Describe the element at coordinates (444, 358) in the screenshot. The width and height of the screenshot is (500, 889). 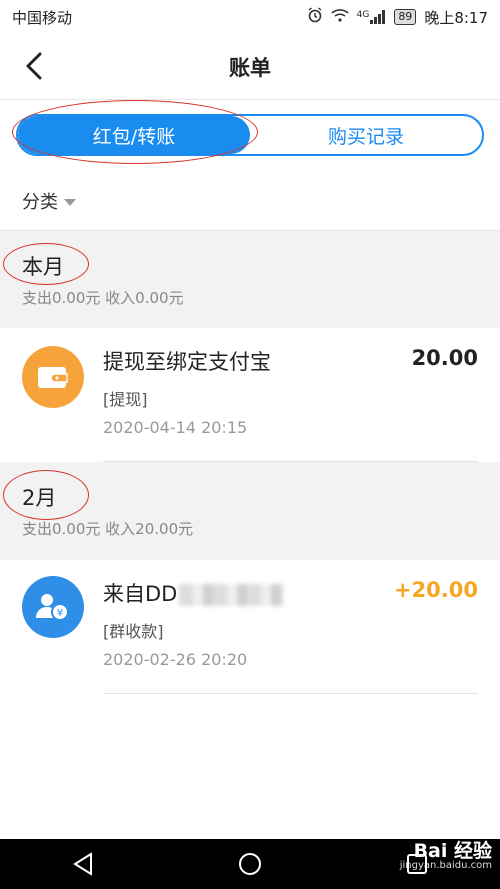
I see `record-amount: 20.00` at that location.